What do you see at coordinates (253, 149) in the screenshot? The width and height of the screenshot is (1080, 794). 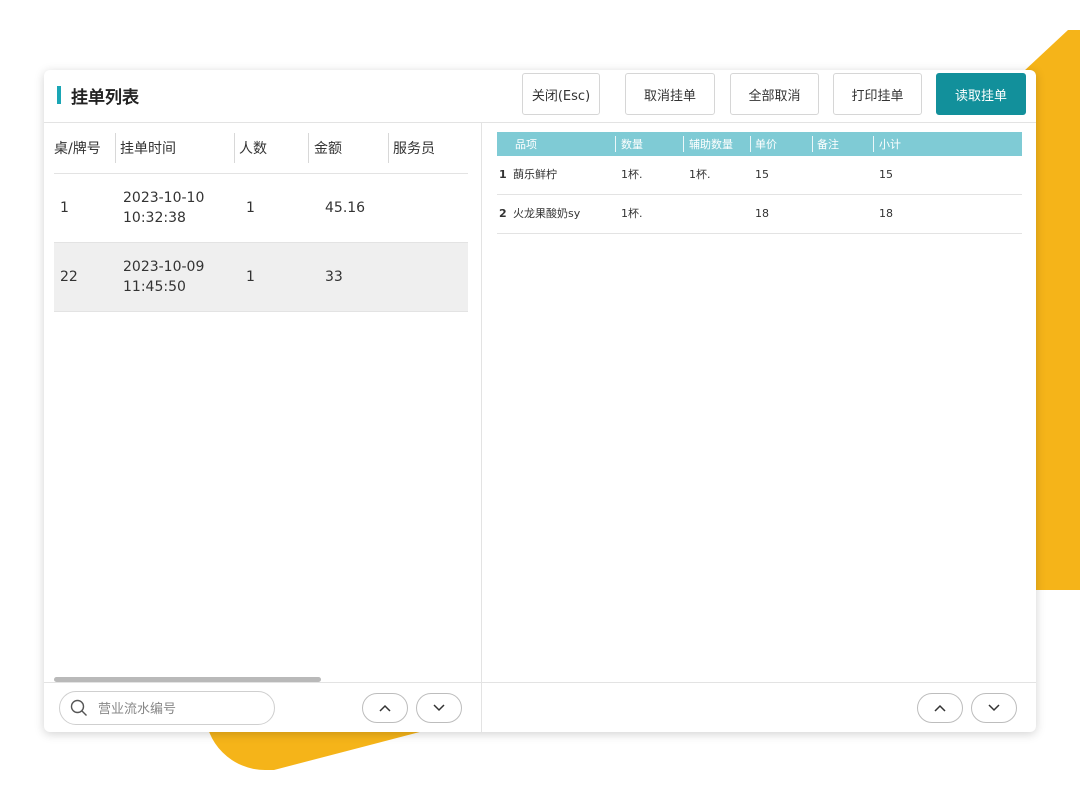 I see `header-people: 人数` at bounding box center [253, 149].